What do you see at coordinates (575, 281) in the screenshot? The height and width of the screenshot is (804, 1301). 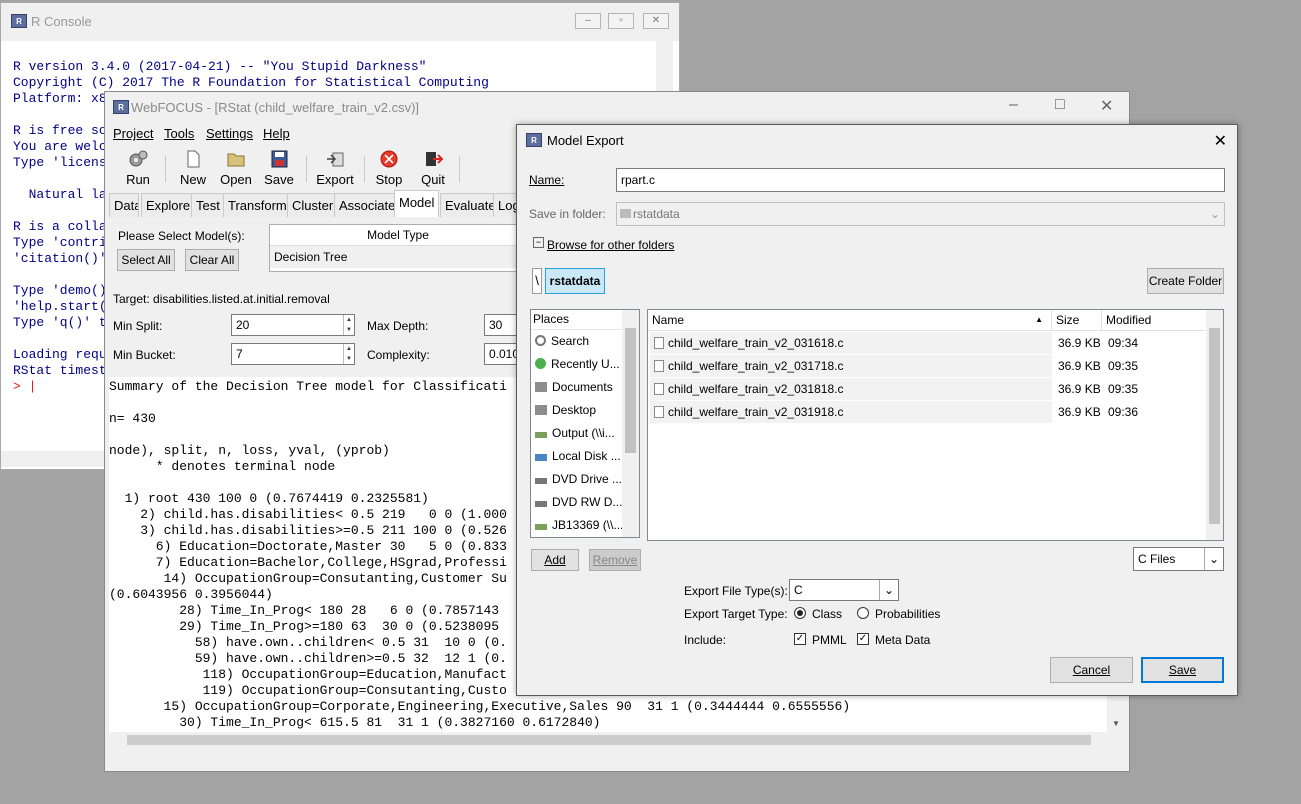 I see `path-current-button: rstatdata` at bounding box center [575, 281].